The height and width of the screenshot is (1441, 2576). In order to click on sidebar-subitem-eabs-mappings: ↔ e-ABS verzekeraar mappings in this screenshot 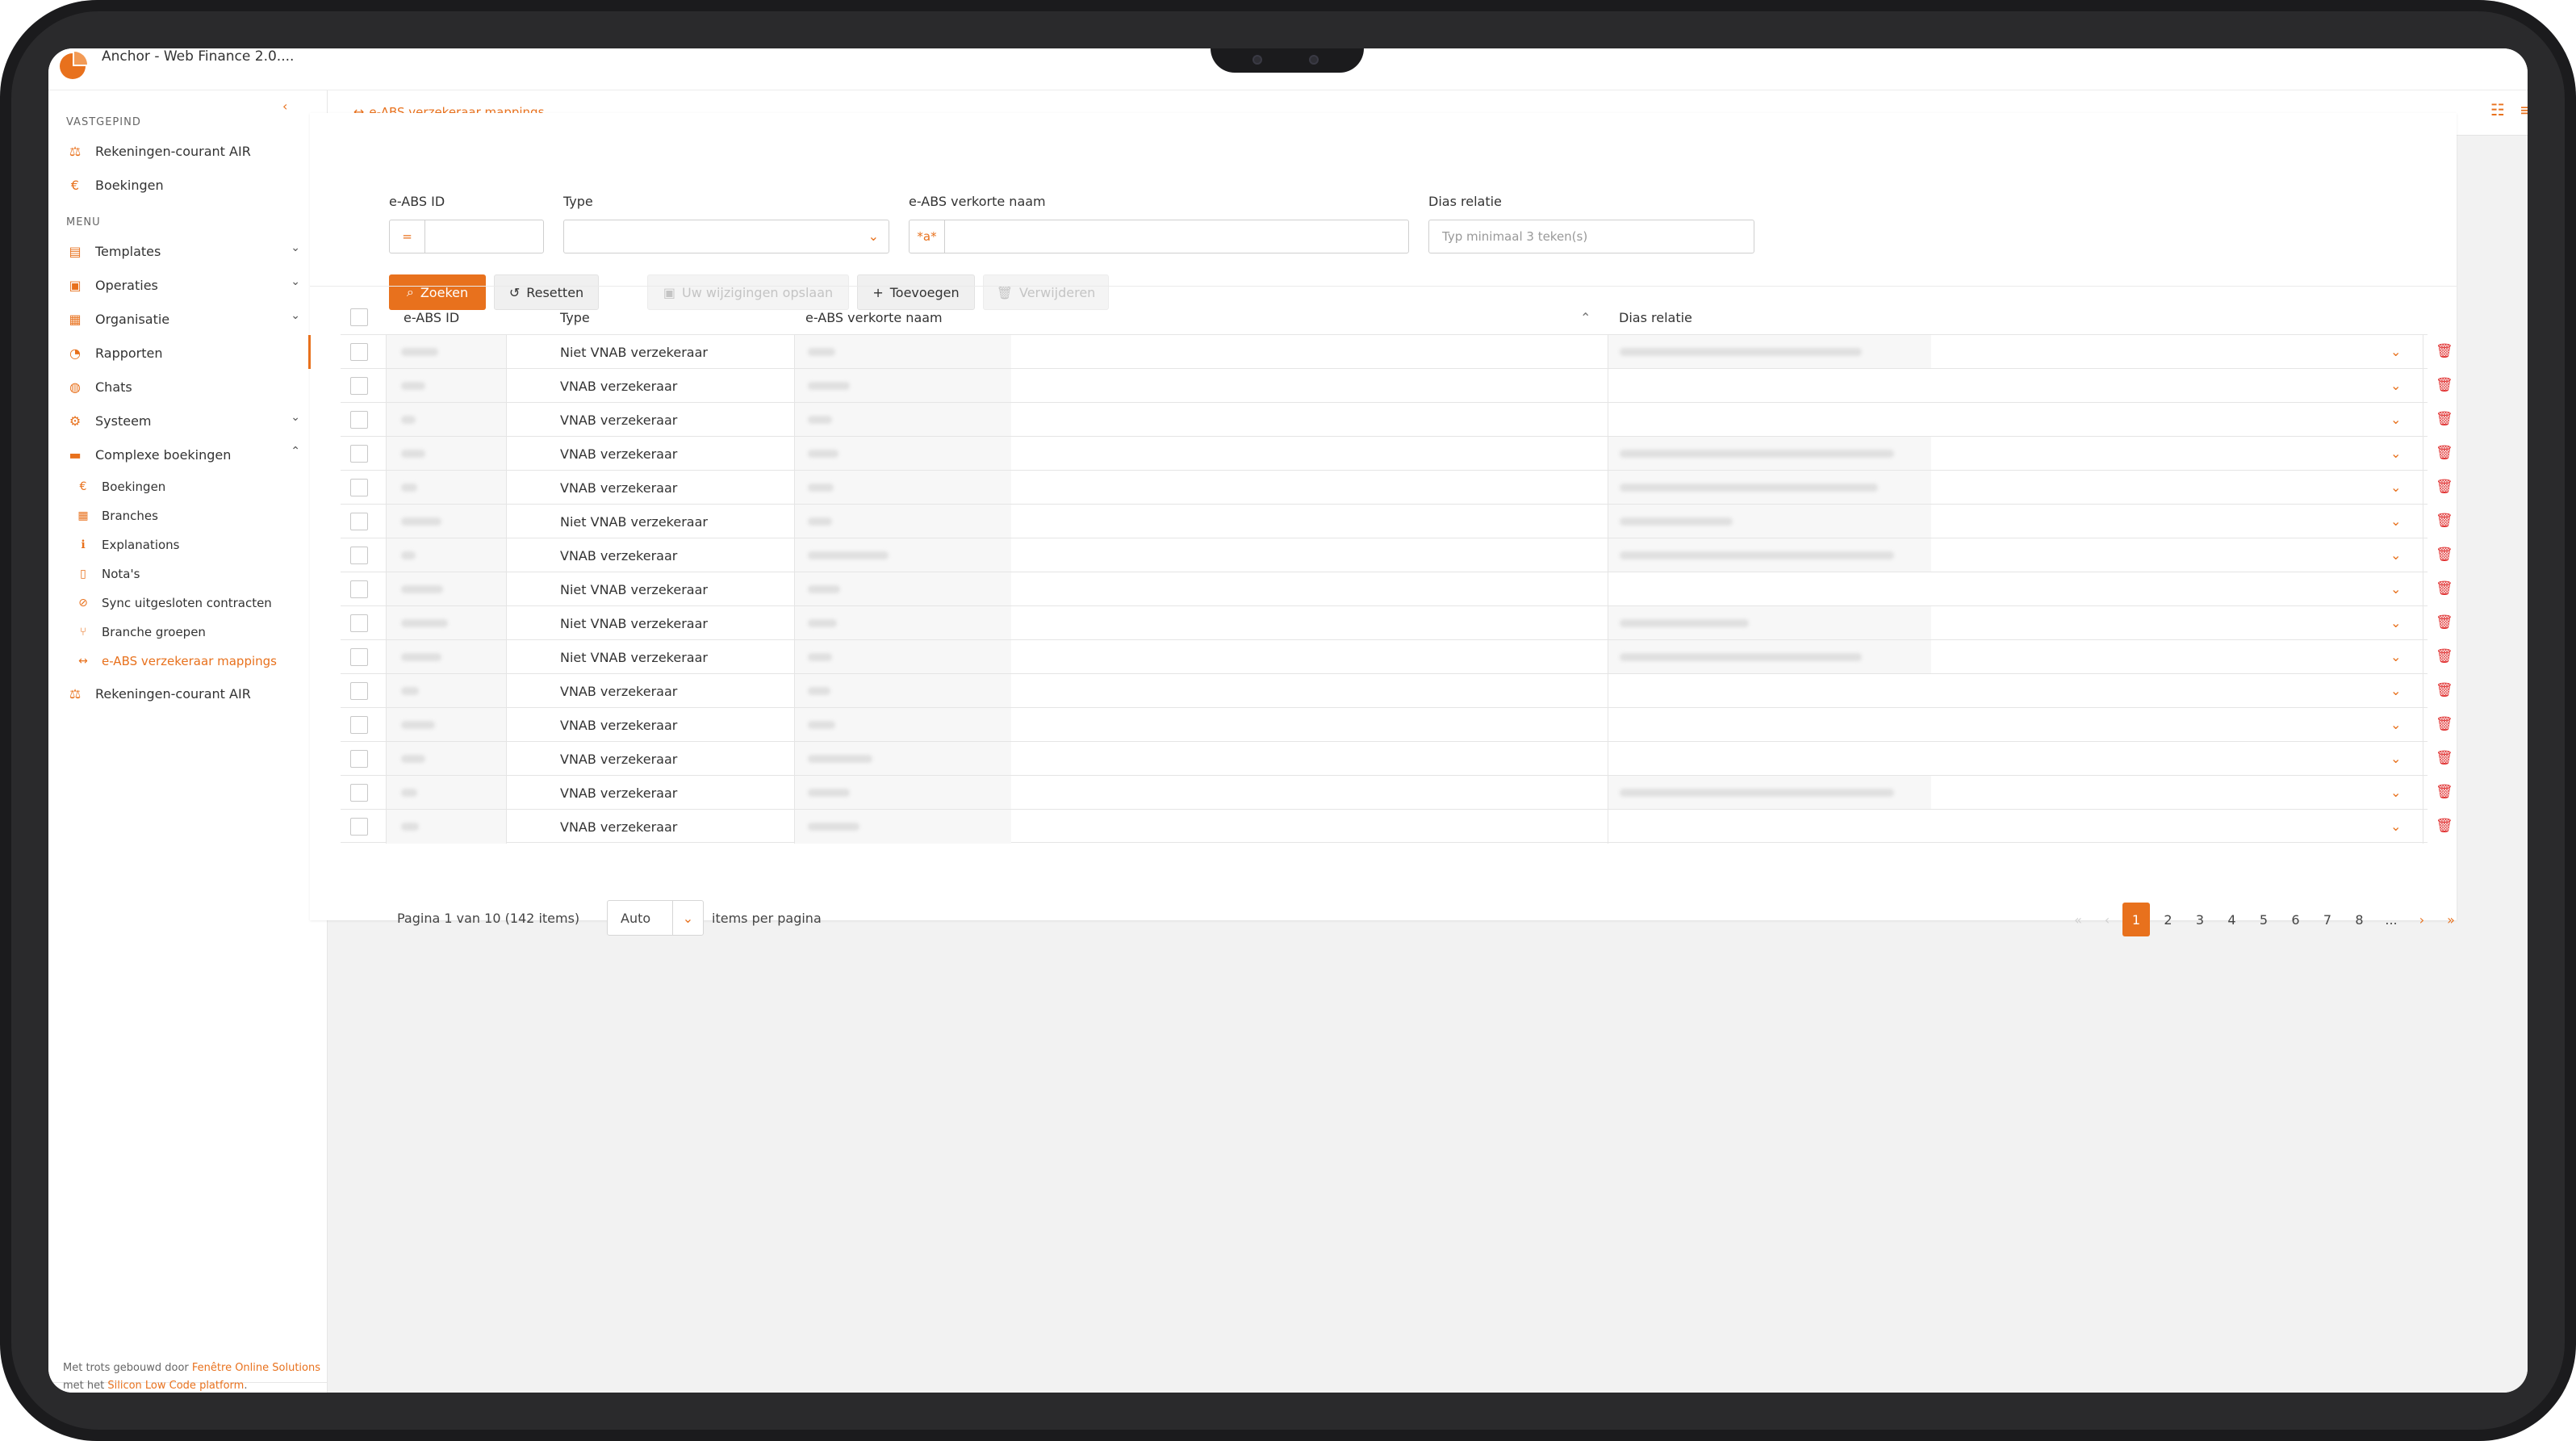, I will do `click(195, 661)`.